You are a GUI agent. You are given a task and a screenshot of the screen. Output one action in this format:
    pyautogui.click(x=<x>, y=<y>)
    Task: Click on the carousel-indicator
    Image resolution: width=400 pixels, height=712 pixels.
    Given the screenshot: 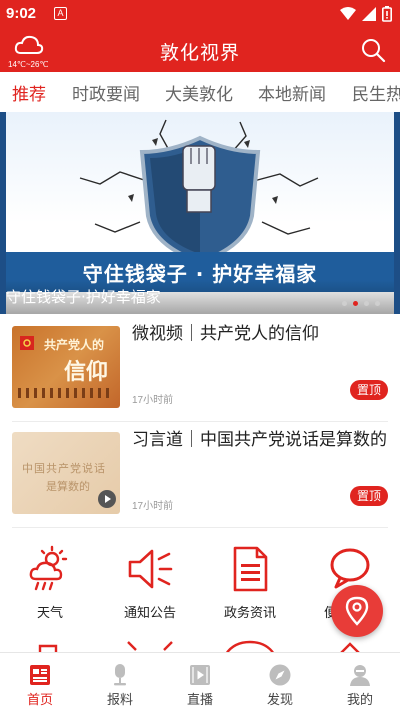 What is the action you would take?
    pyautogui.click(x=361, y=303)
    